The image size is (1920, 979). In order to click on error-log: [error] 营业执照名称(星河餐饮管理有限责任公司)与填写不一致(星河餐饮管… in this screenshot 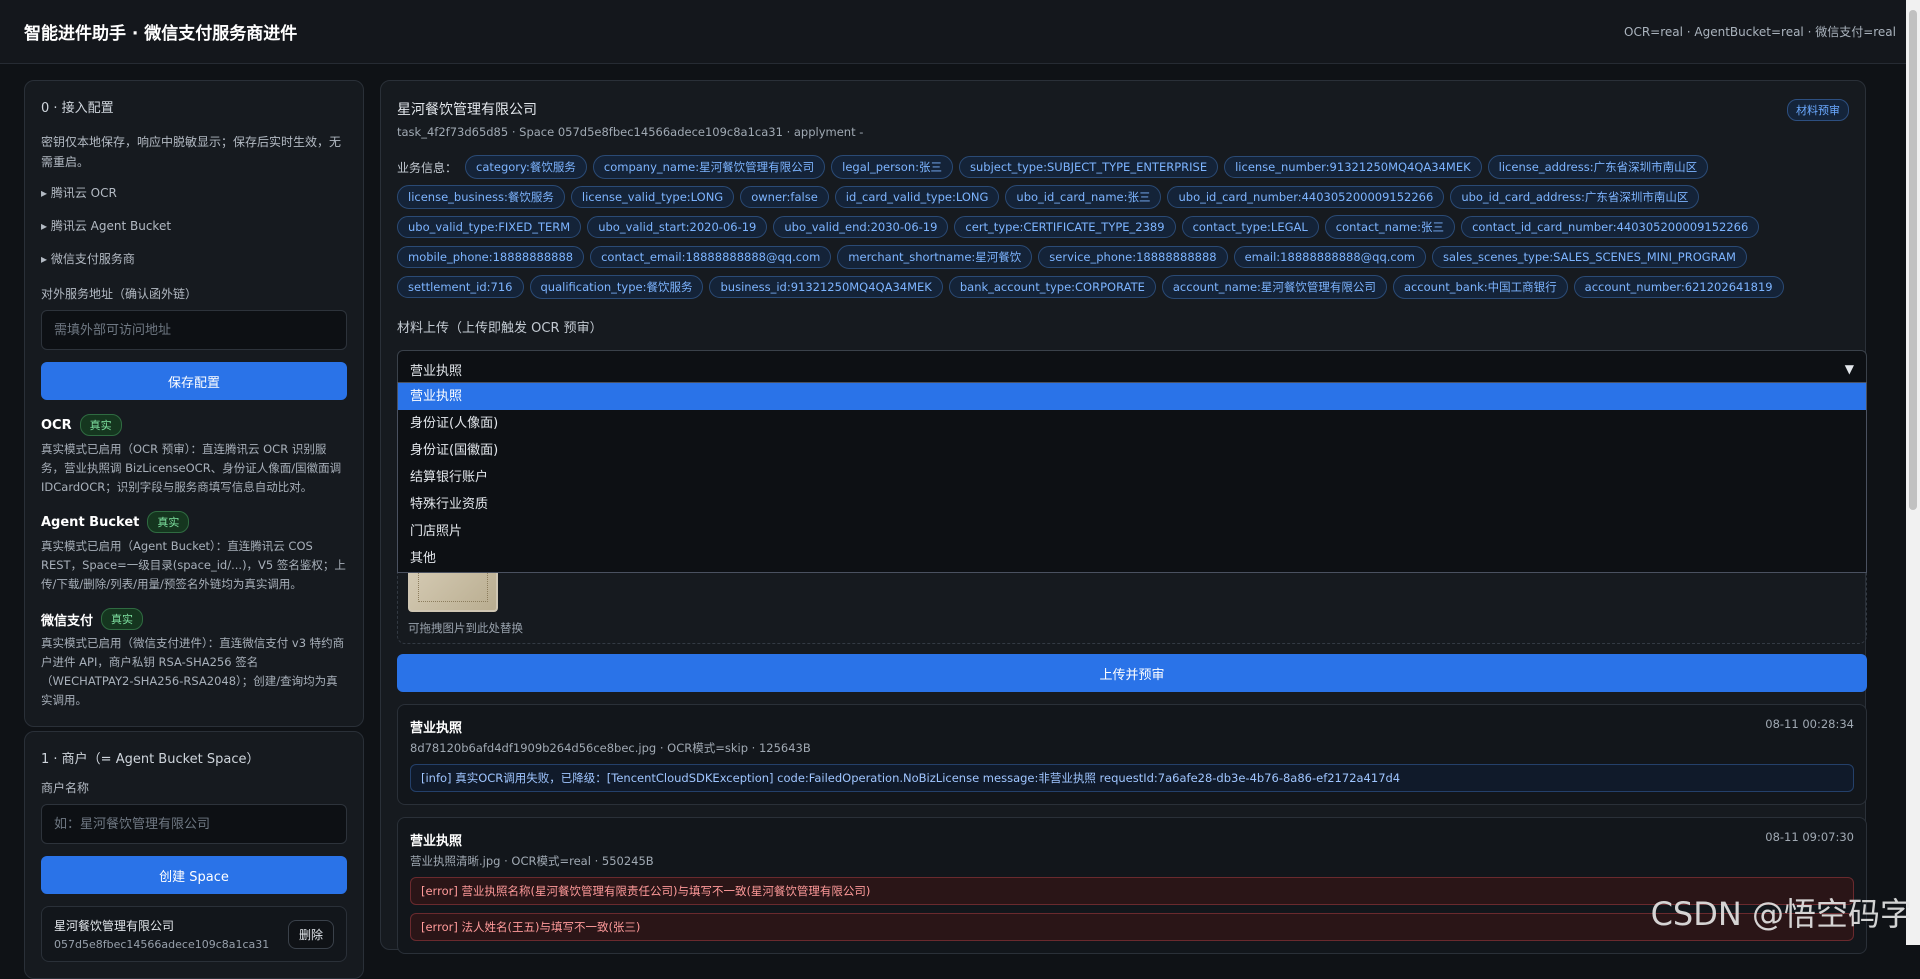, I will do `click(1132, 891)`.